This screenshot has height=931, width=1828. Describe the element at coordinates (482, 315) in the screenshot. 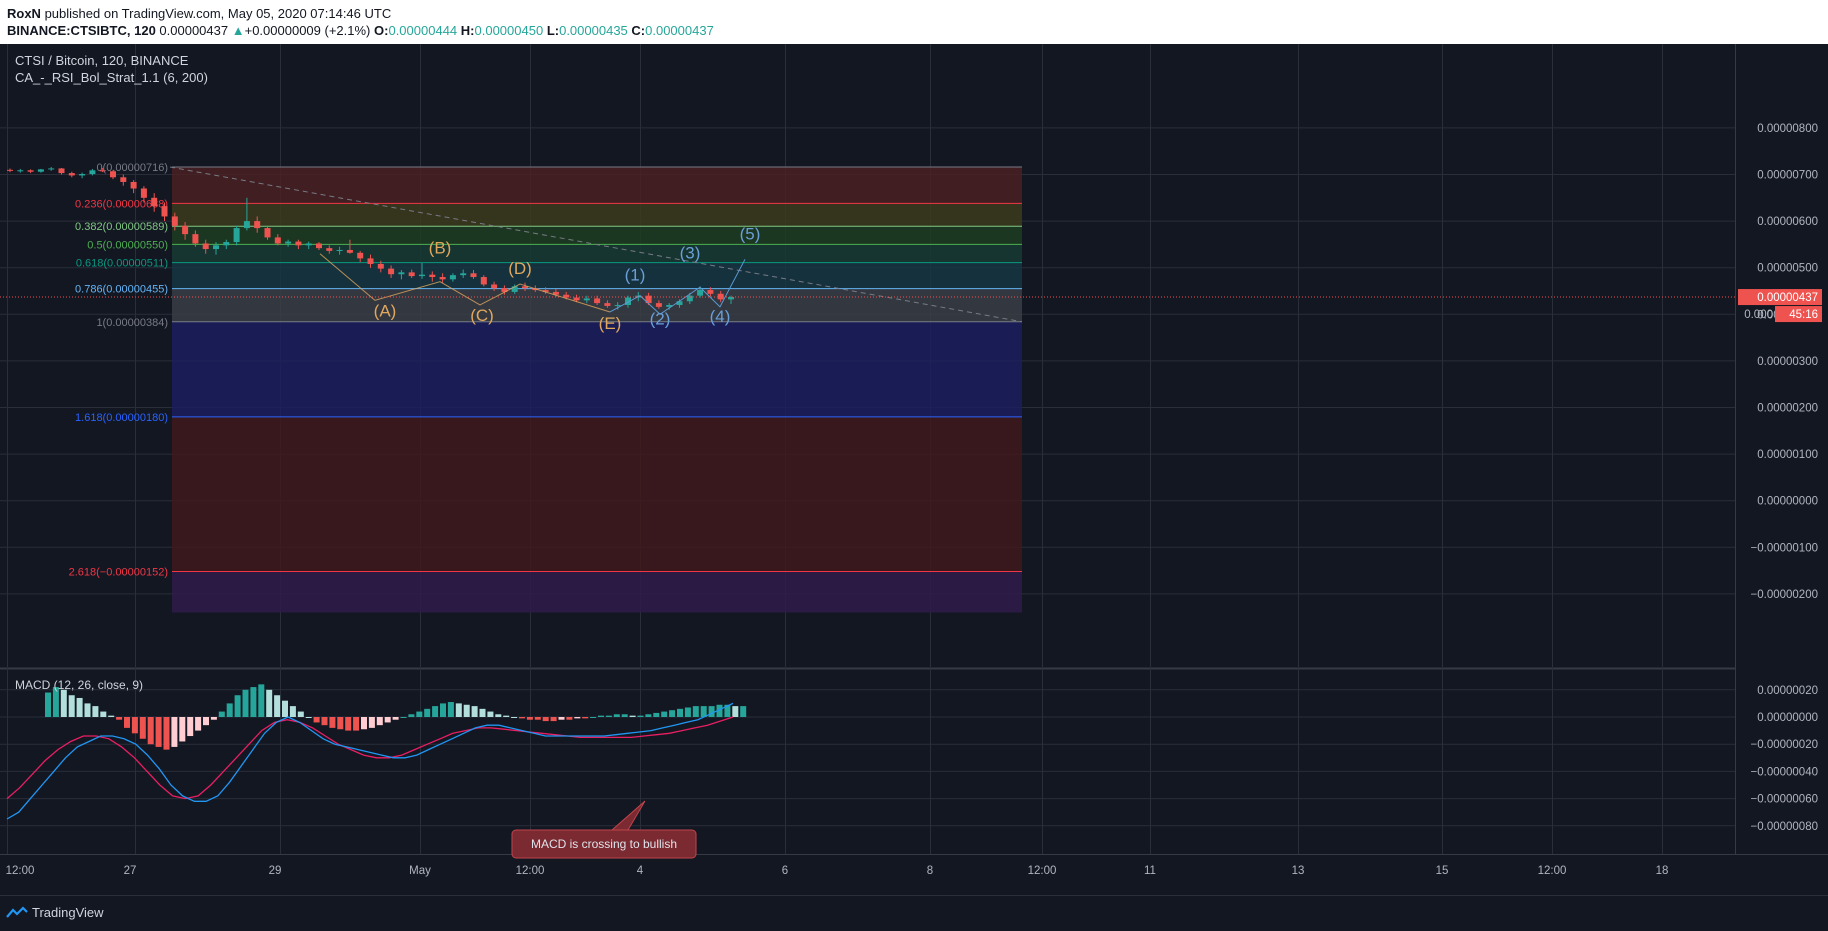

I see `wave-label: (C)` at that location.